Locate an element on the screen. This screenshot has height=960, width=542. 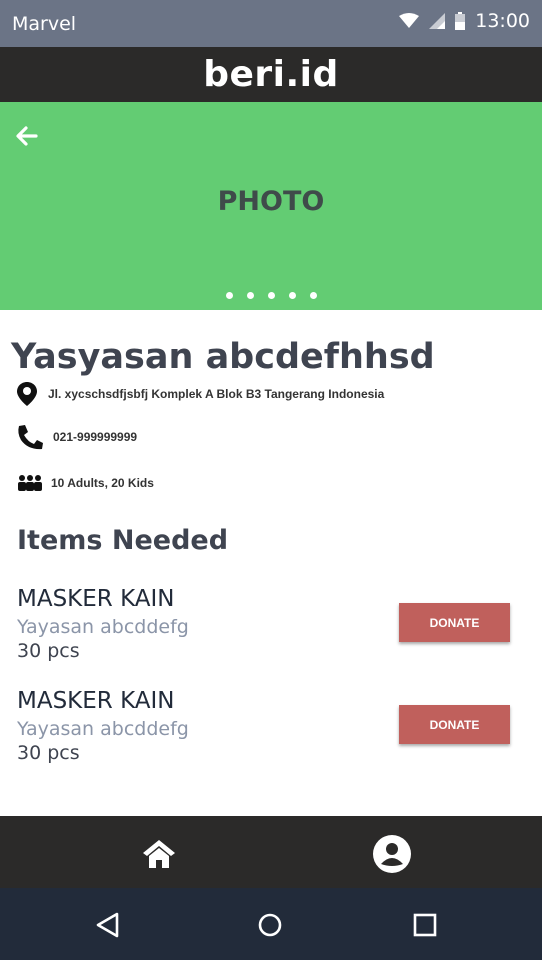
recents-square-icon is located at coordinates (425, 925).